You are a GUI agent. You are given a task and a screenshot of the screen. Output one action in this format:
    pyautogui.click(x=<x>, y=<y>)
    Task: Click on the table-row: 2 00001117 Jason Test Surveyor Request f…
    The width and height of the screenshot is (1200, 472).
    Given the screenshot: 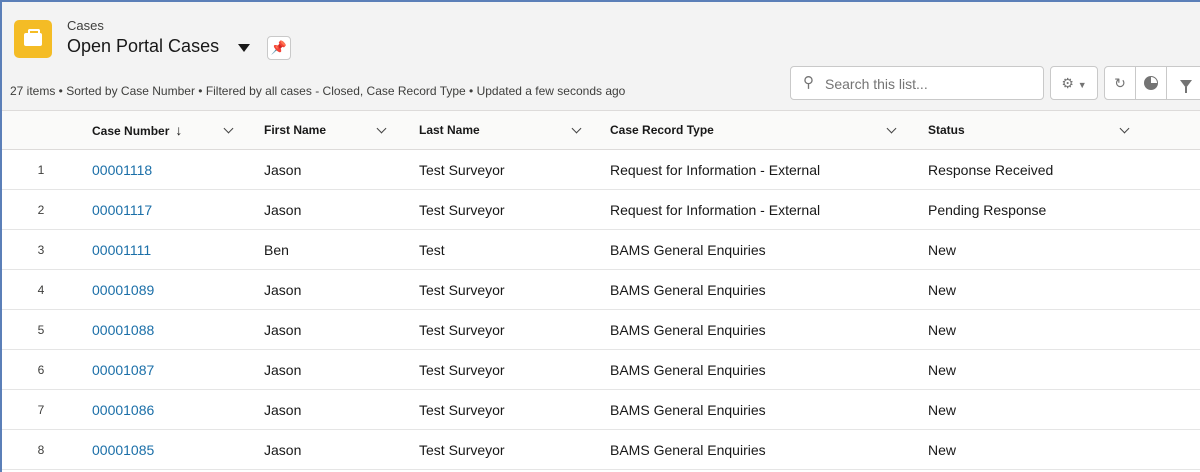 What is the action you would take?
    pyautogui.click(x=601, y=209)
    